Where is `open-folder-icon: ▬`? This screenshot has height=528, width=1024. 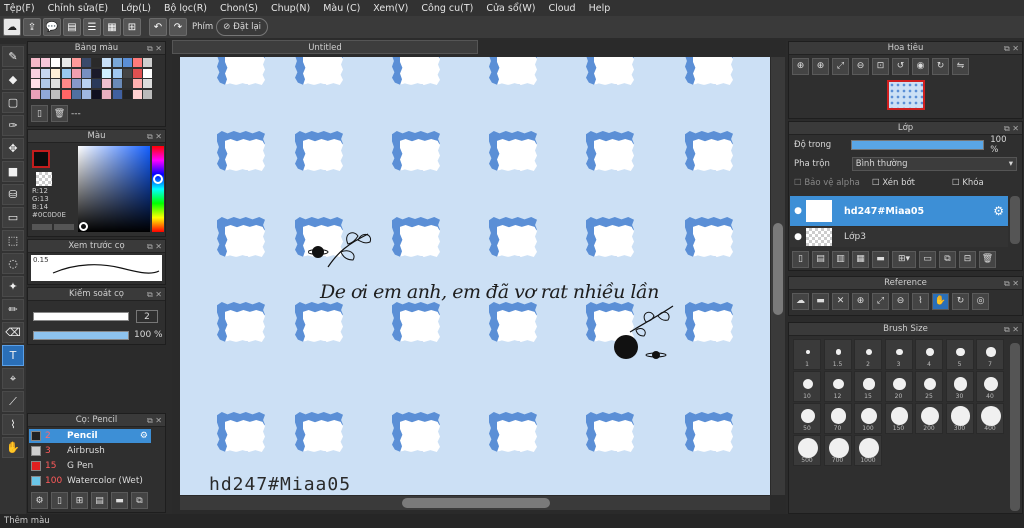
open-folder-icon: ▬ is located at coordinates (820, 301).